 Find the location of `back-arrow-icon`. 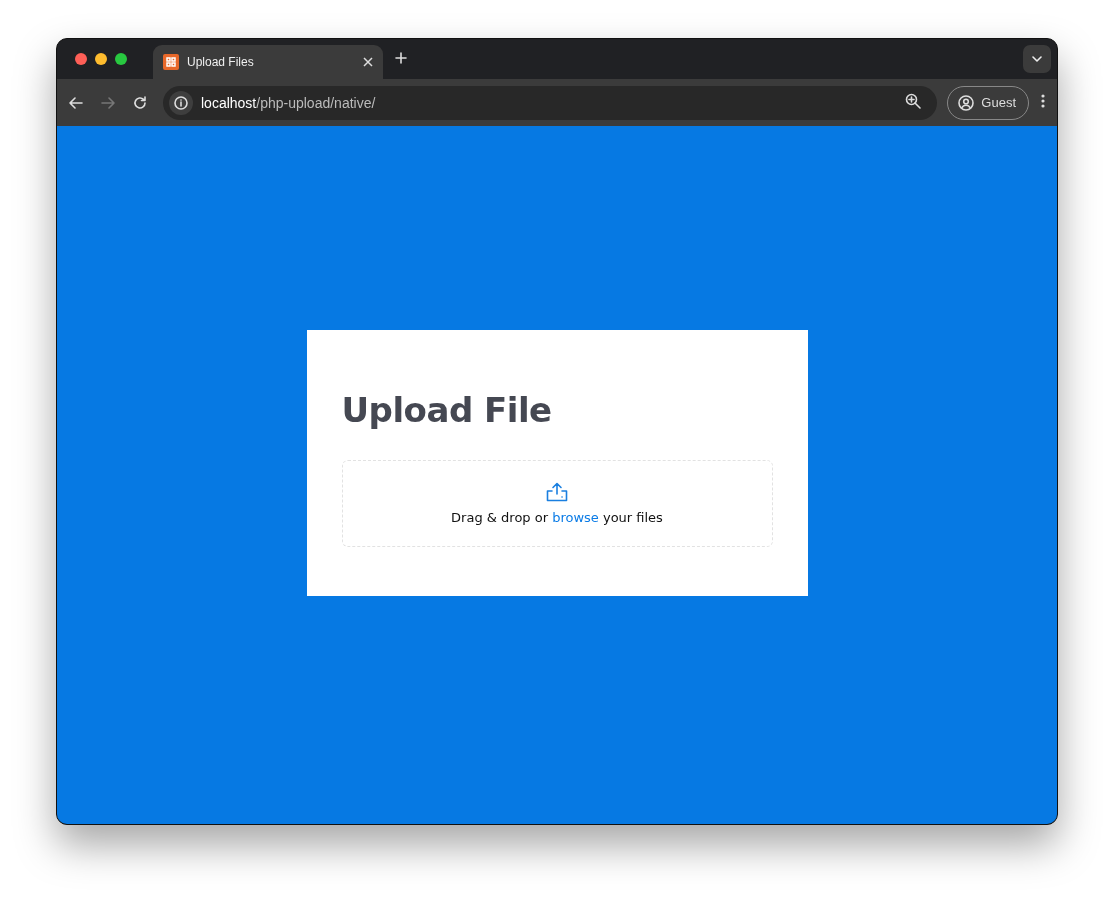

back-arrow-icon is located at coordinates (76, 102).